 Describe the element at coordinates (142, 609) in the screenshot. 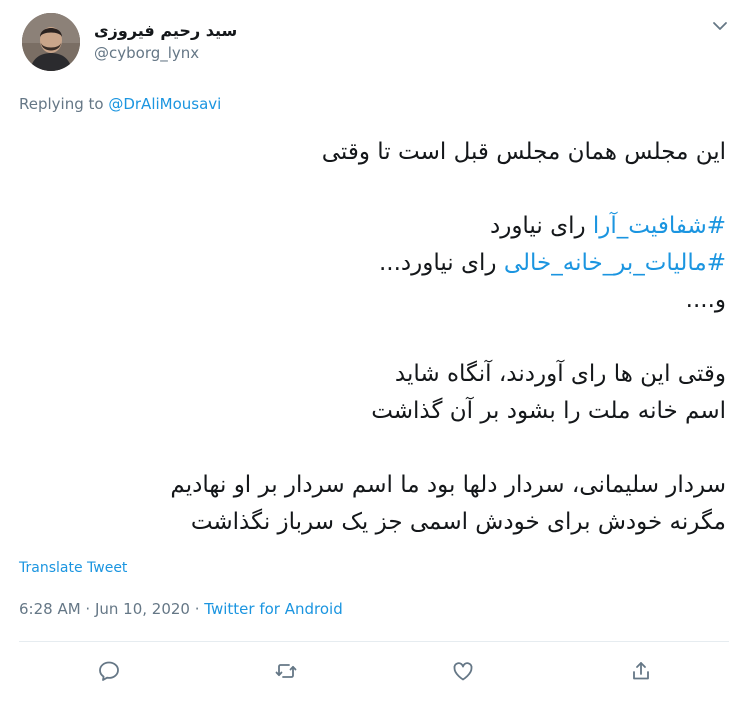

I see `tweet-date: Jun 10, 2020` at that location.